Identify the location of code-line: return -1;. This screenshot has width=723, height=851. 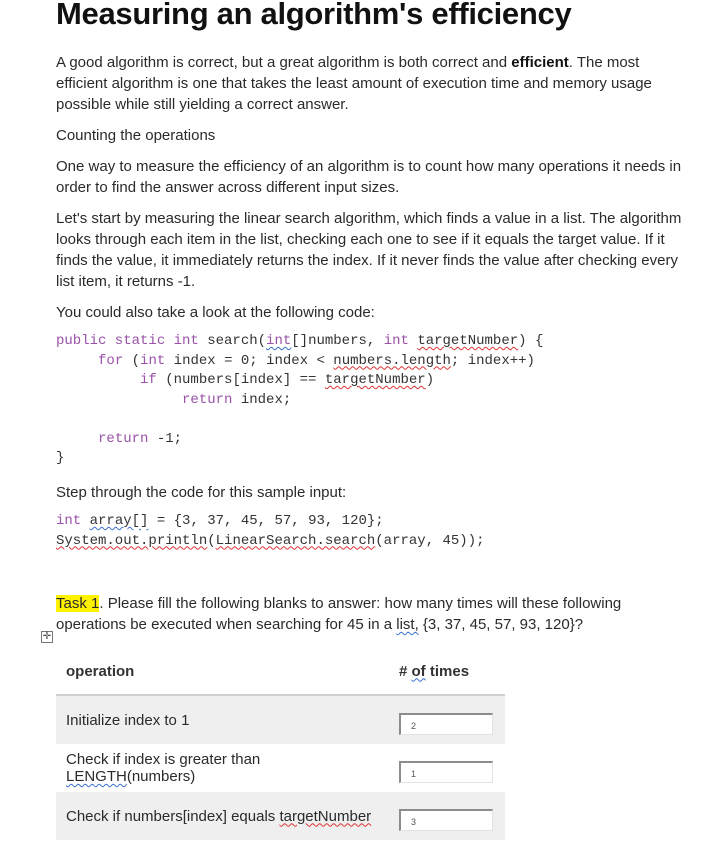
(140, 438).